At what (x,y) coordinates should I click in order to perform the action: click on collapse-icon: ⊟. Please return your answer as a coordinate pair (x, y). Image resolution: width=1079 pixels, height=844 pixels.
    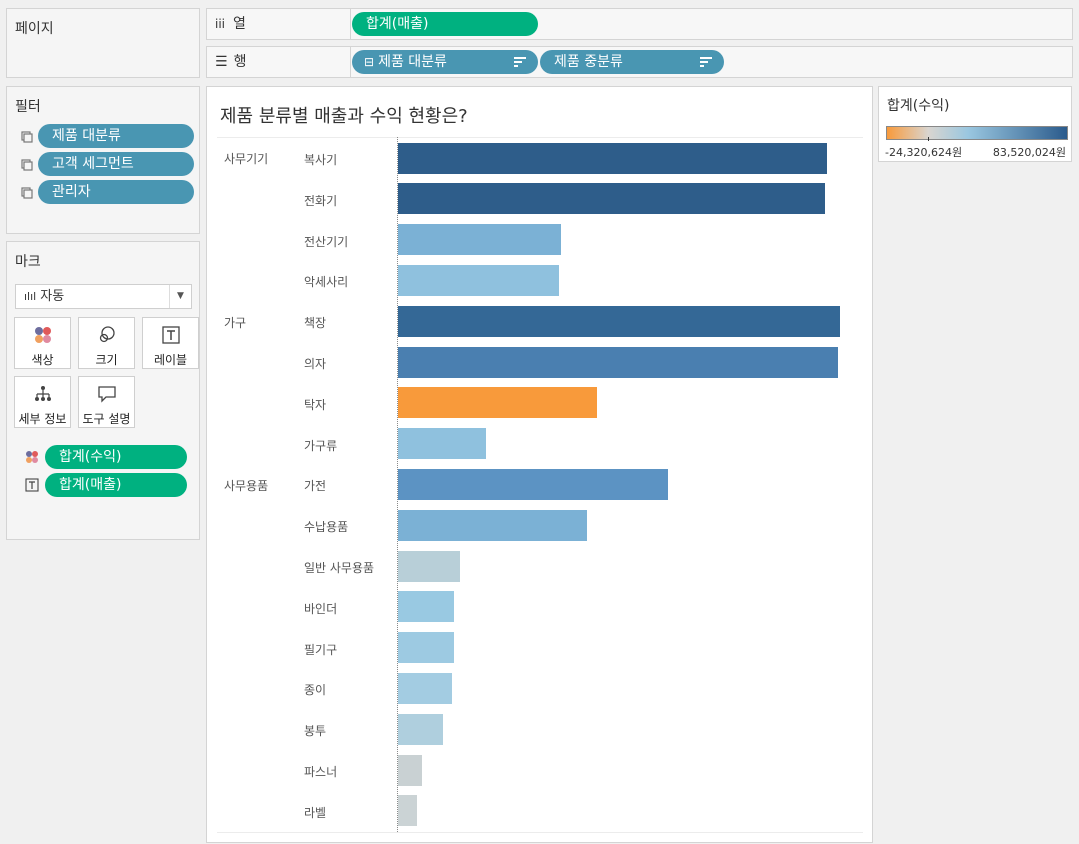
    Looking at the image, I should click on (369, 62).